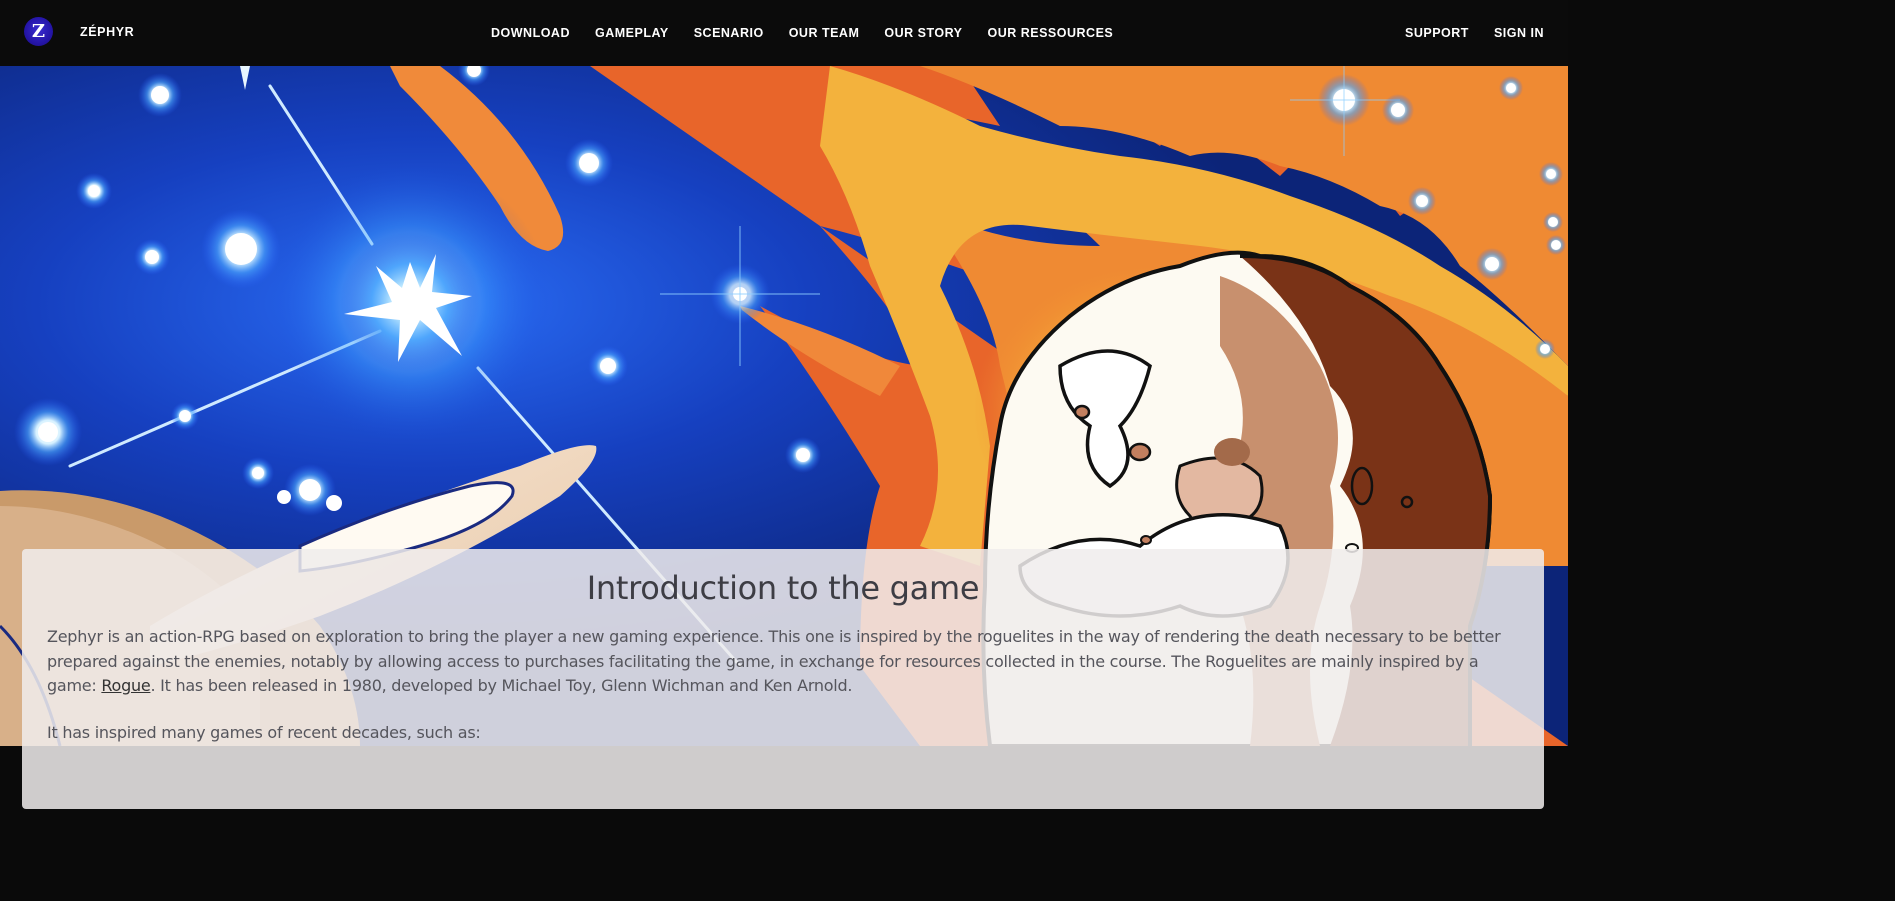 This screenshot has width=1895, height=901. I want to click on nav-support: SUPPORT, so click(1437, 33).